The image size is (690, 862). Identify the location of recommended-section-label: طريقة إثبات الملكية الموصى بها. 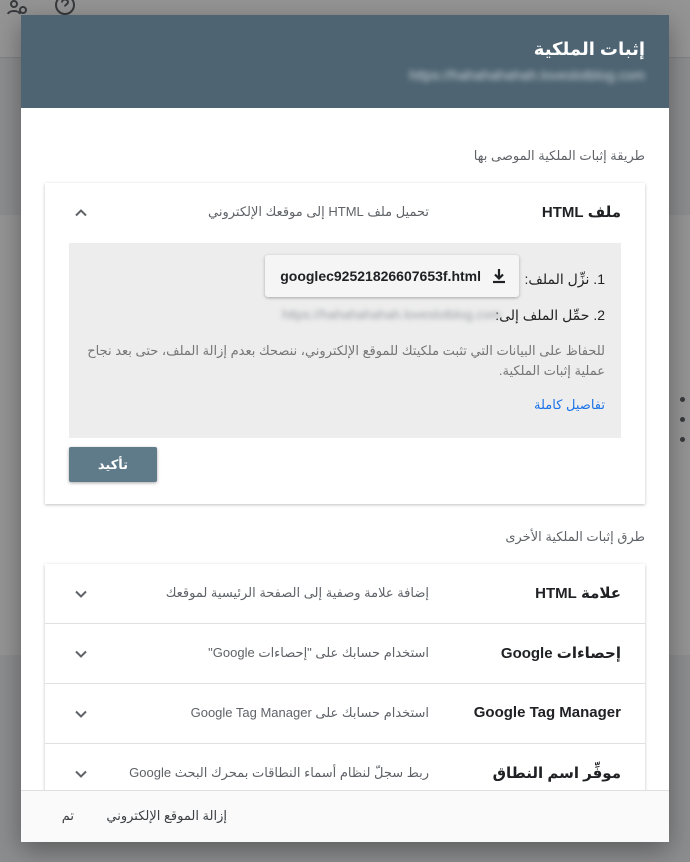
(559, 155).